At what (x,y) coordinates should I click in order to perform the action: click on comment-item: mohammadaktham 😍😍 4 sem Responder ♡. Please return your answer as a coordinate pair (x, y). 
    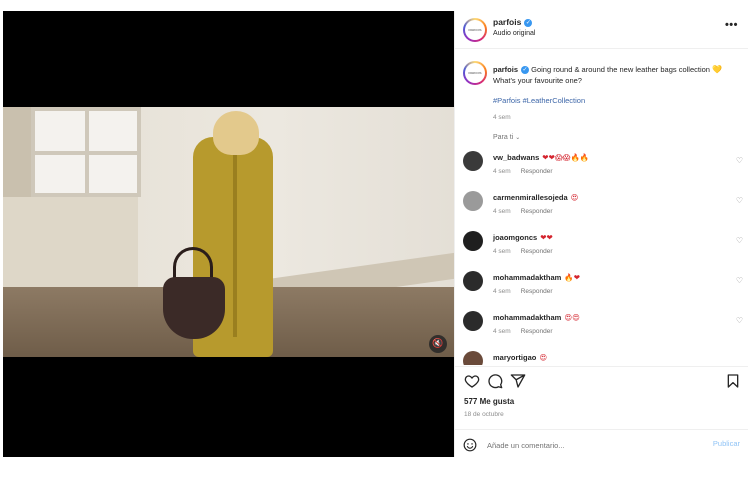
    Looking at the image, I should click on (601, 329).